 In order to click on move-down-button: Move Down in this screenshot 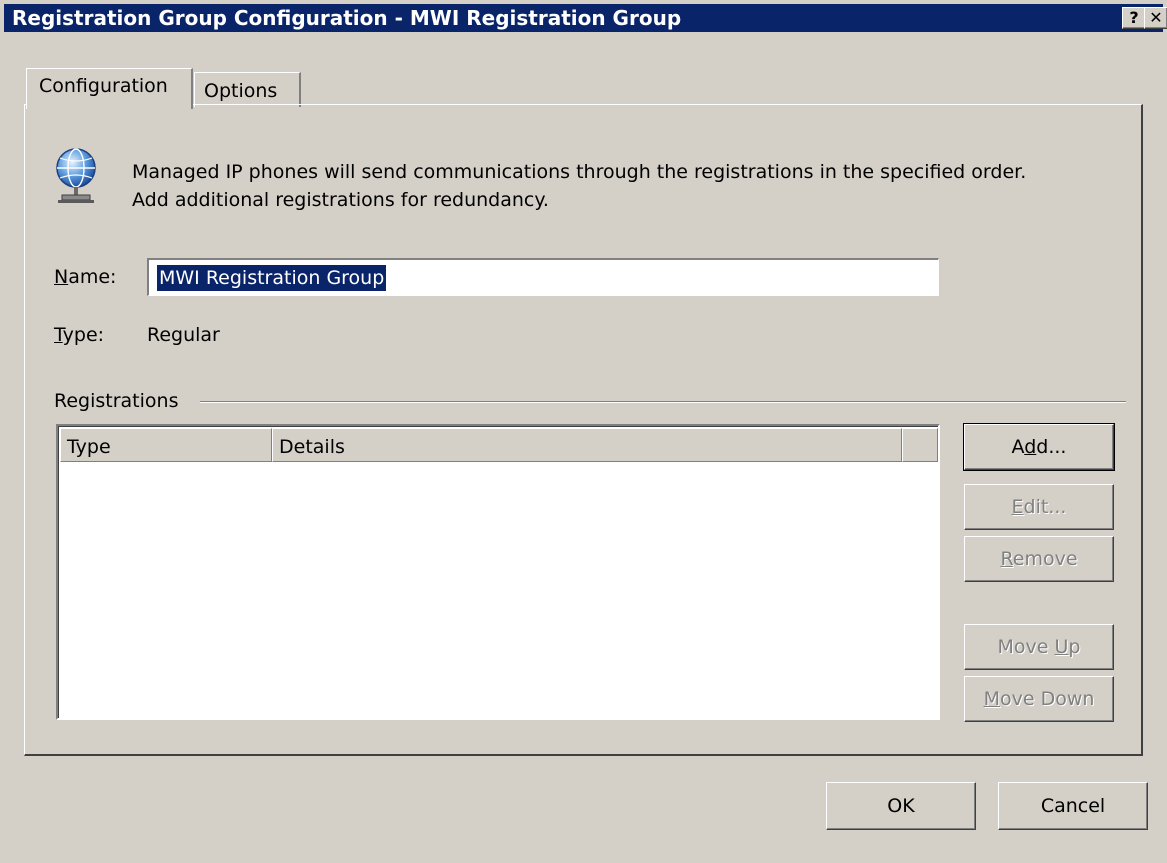, I will do `click(1039, 699)`.